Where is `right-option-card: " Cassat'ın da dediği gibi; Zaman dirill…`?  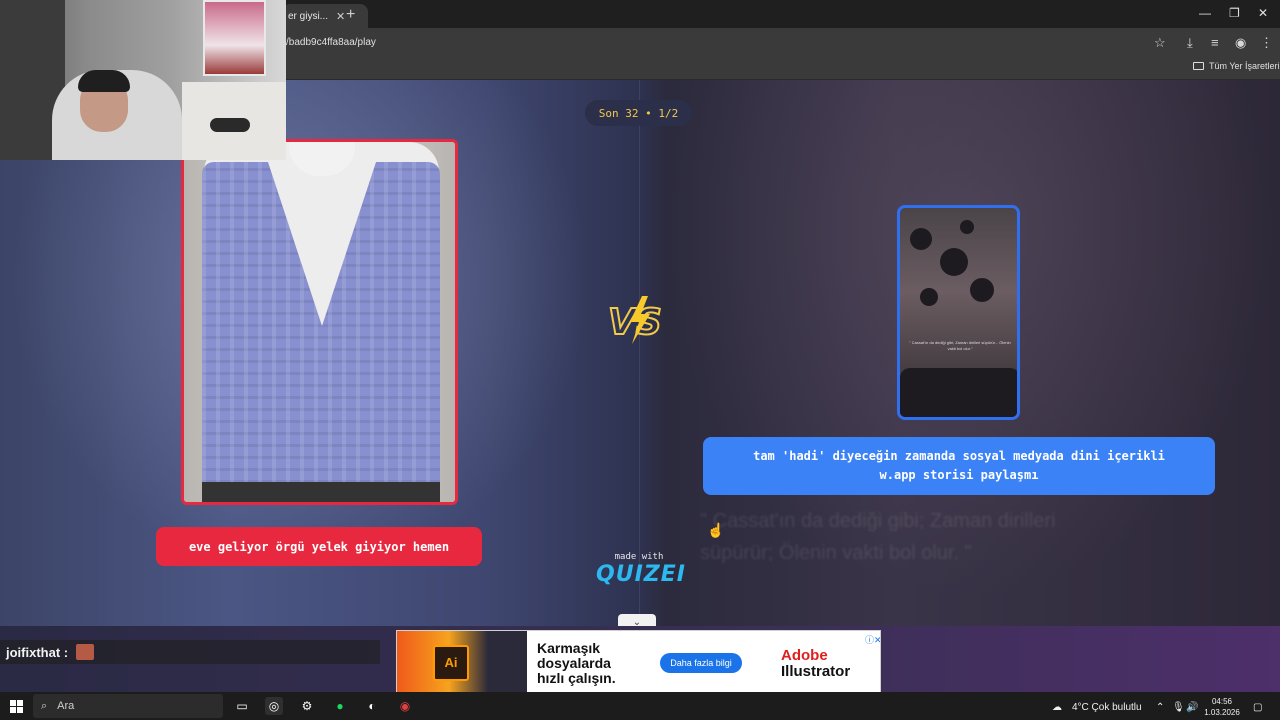
right-option-card: " Cassat'ın da dediği gibi; Zaman dirill… is located at coordinates (958, 312).